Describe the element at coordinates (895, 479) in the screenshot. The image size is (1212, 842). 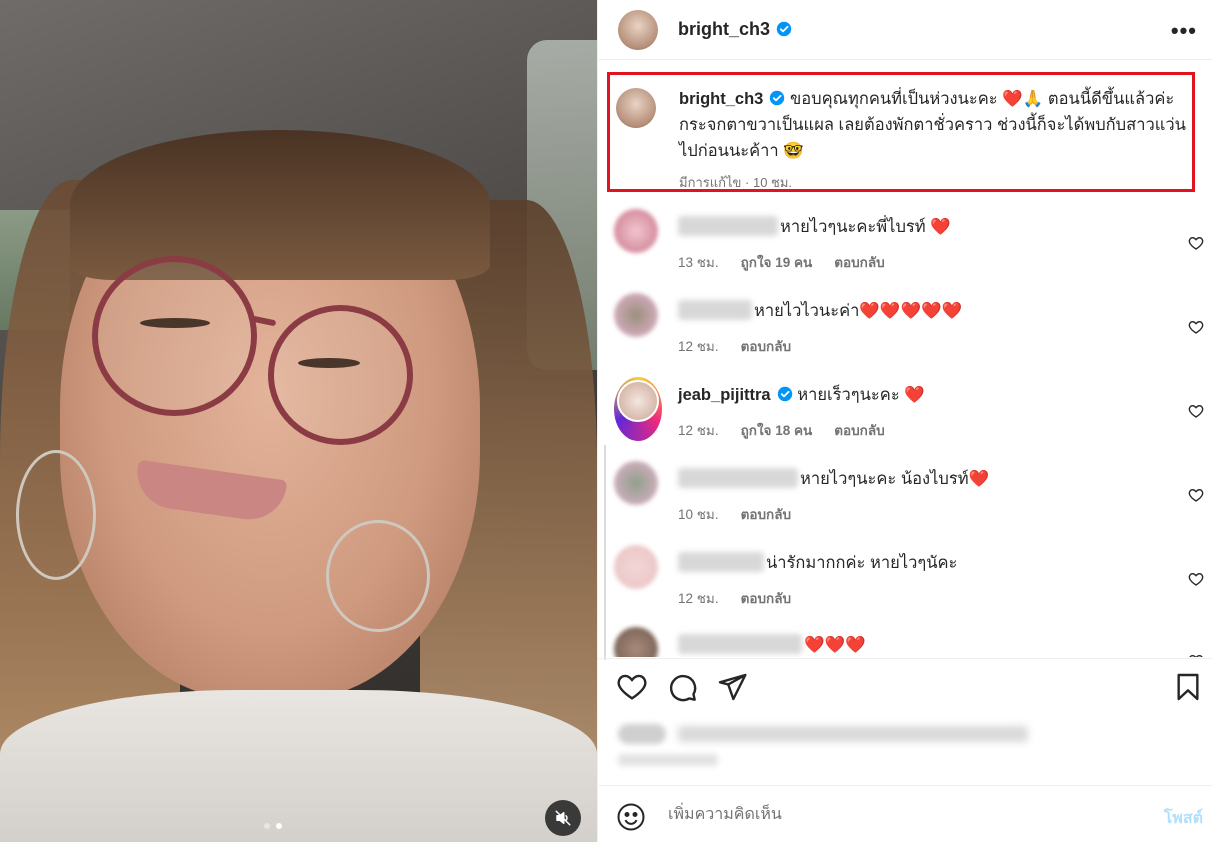
I see `comment-text: หายไวๆนะคะ น้องไบรท์❤️` at that location.